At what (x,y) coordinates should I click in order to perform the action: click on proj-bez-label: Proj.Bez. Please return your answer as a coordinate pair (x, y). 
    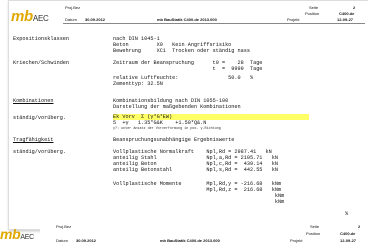
    Looking at the image, I should click on (73, 7).